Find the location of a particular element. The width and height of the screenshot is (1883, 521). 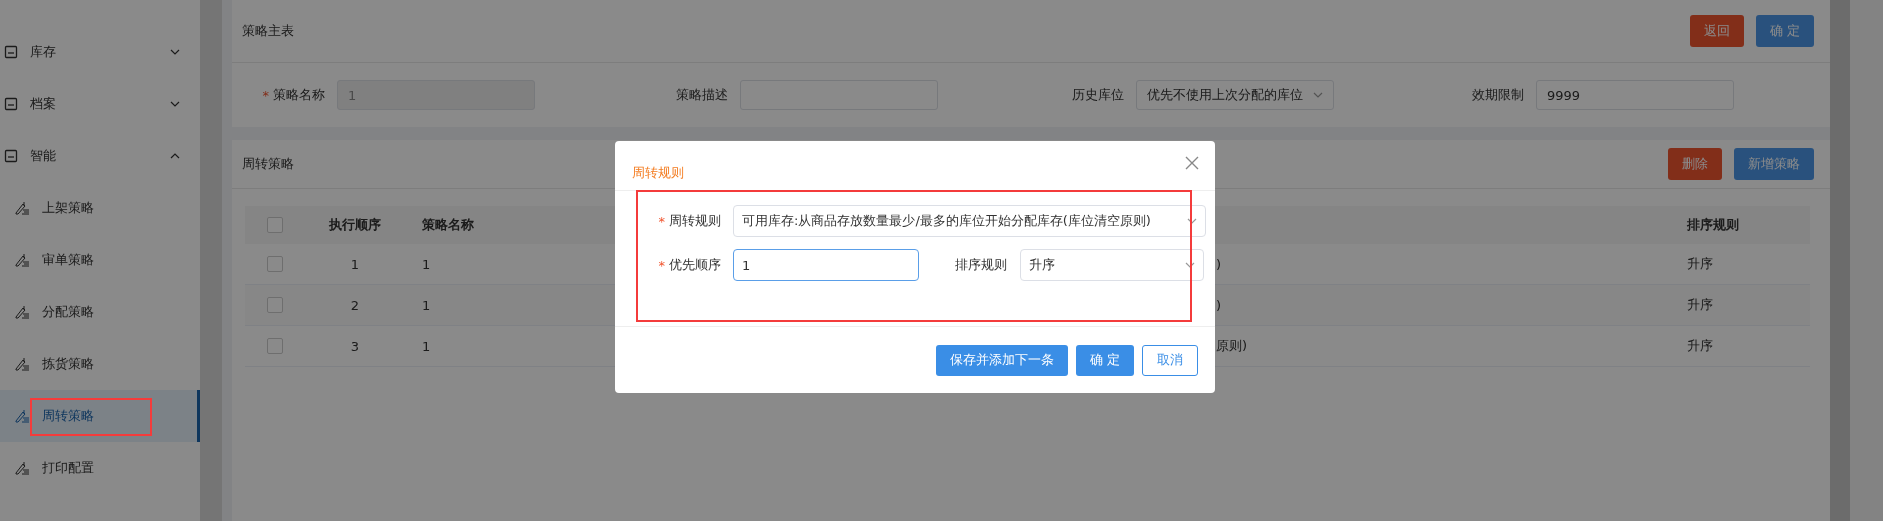

table-cell: 原则) is located at coordinates (1232, 345).